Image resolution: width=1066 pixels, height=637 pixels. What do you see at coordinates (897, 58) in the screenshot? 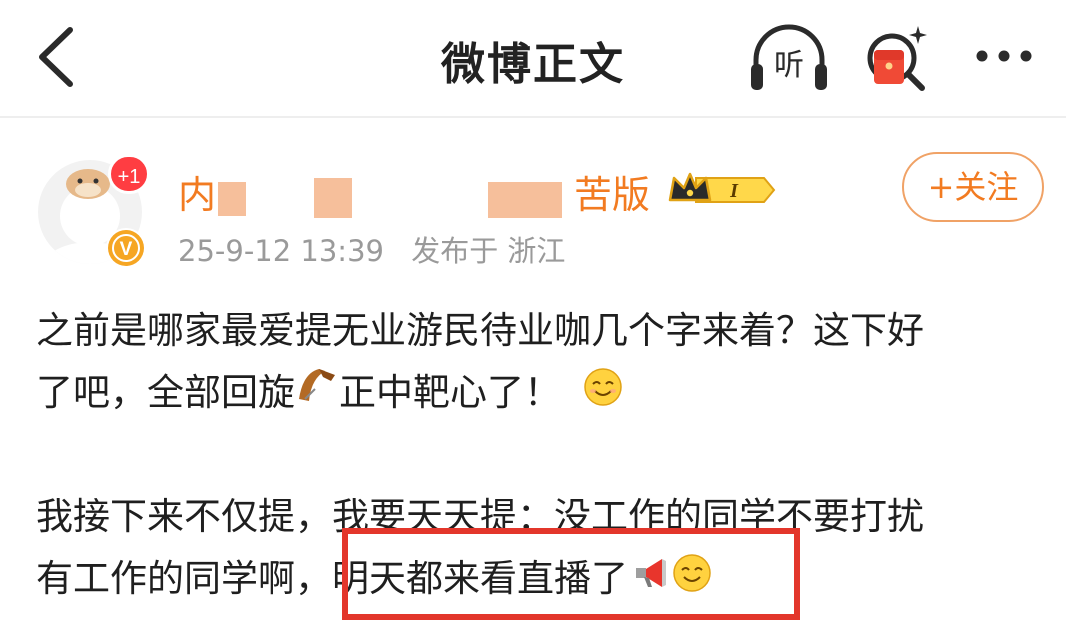
I see `search-redpacket-icon` at bounding box center [897, 58].